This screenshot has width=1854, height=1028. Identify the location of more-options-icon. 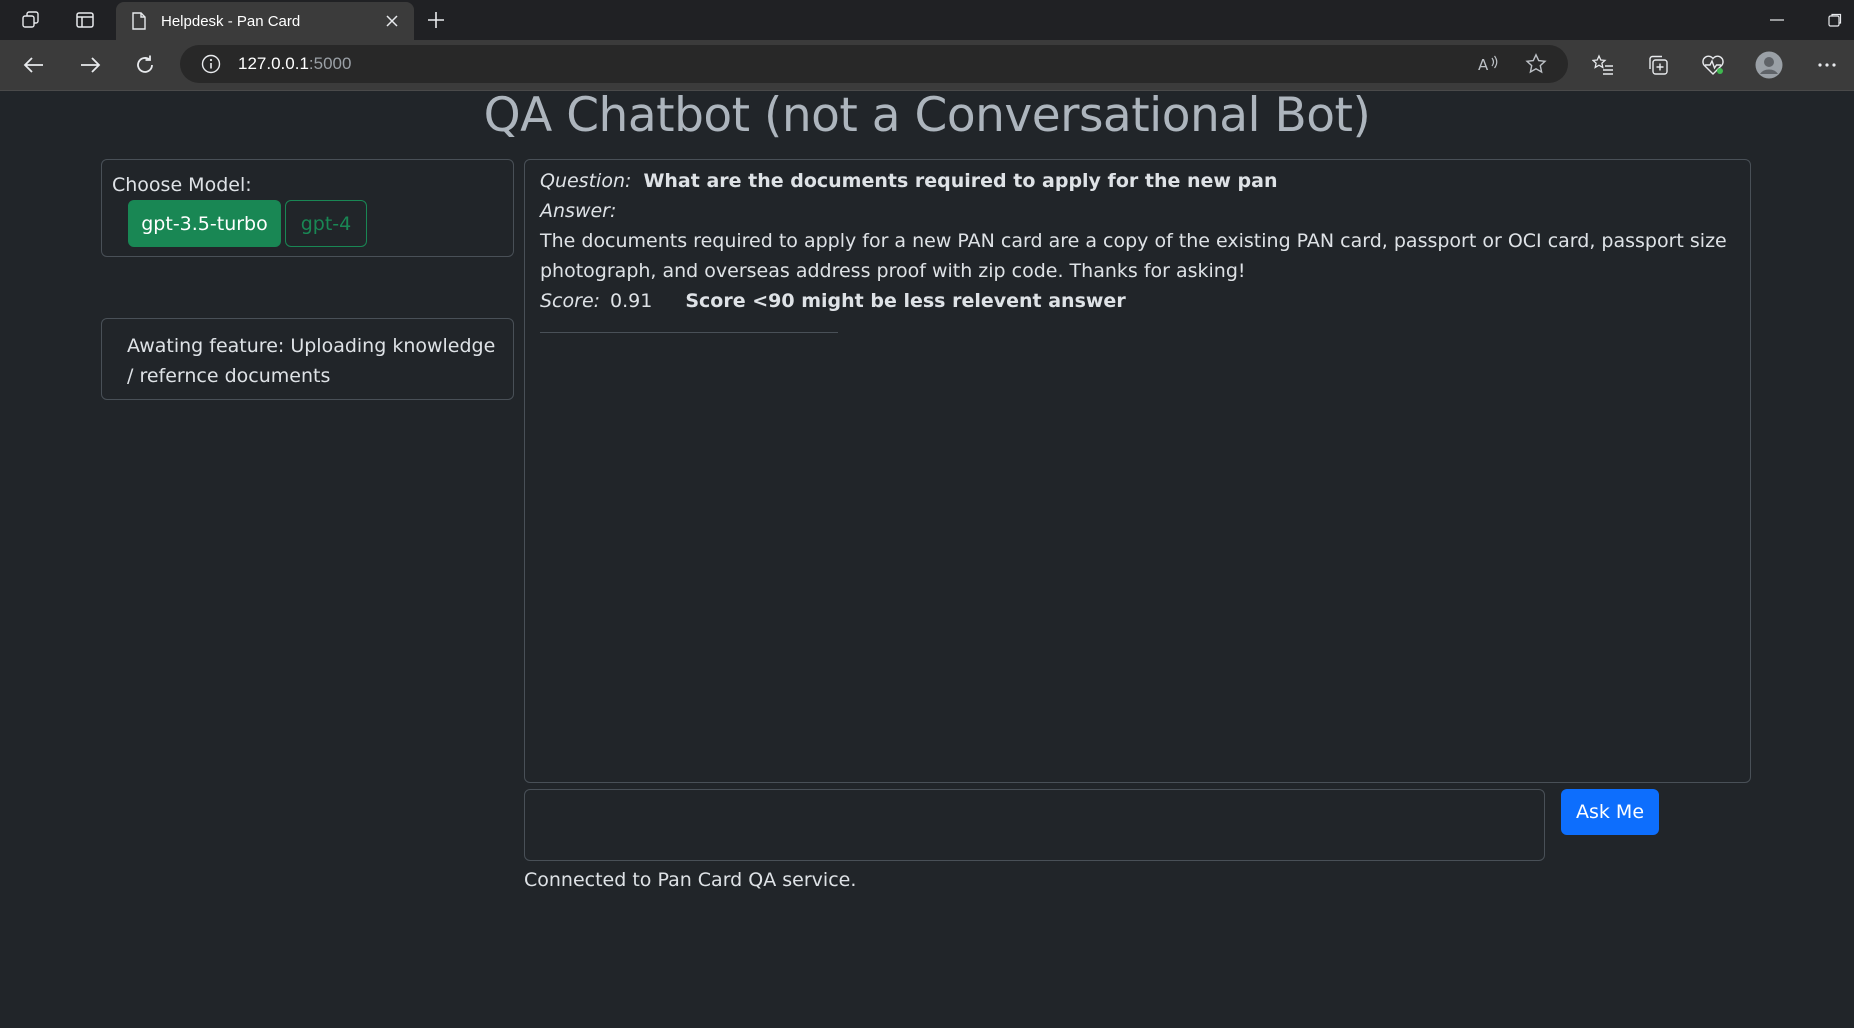
(1827, 65).